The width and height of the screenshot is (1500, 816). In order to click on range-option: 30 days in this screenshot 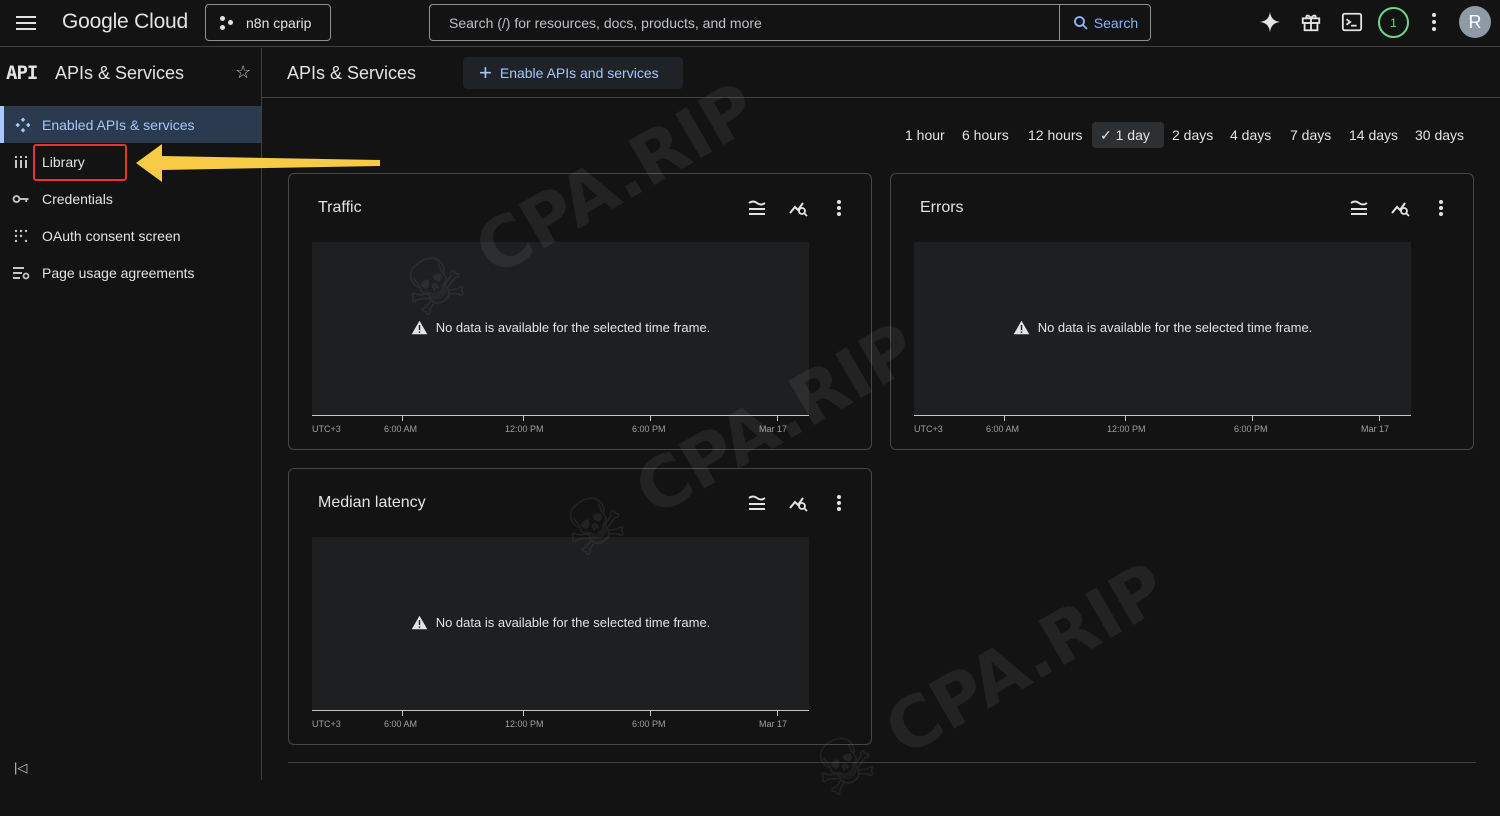, I will do `click(1439, 135)`.